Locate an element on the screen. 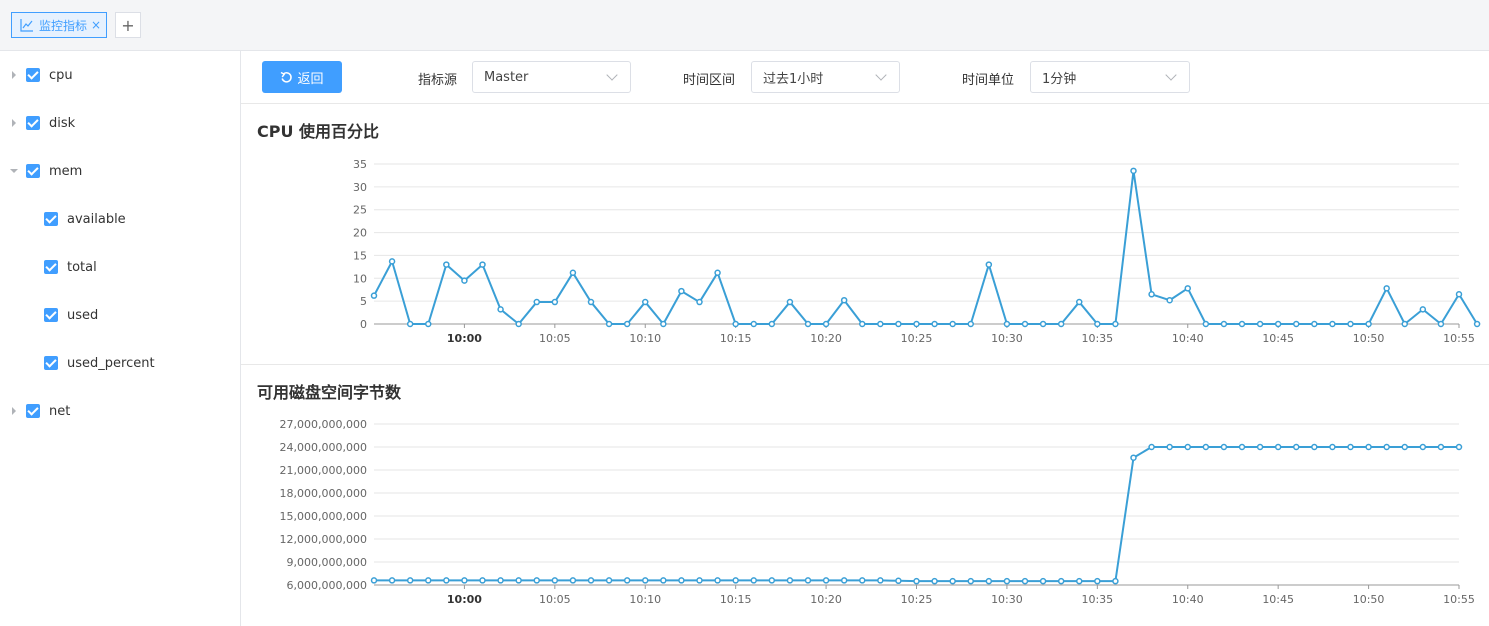  tree-item-label: used is located at coordinates (83, 315).